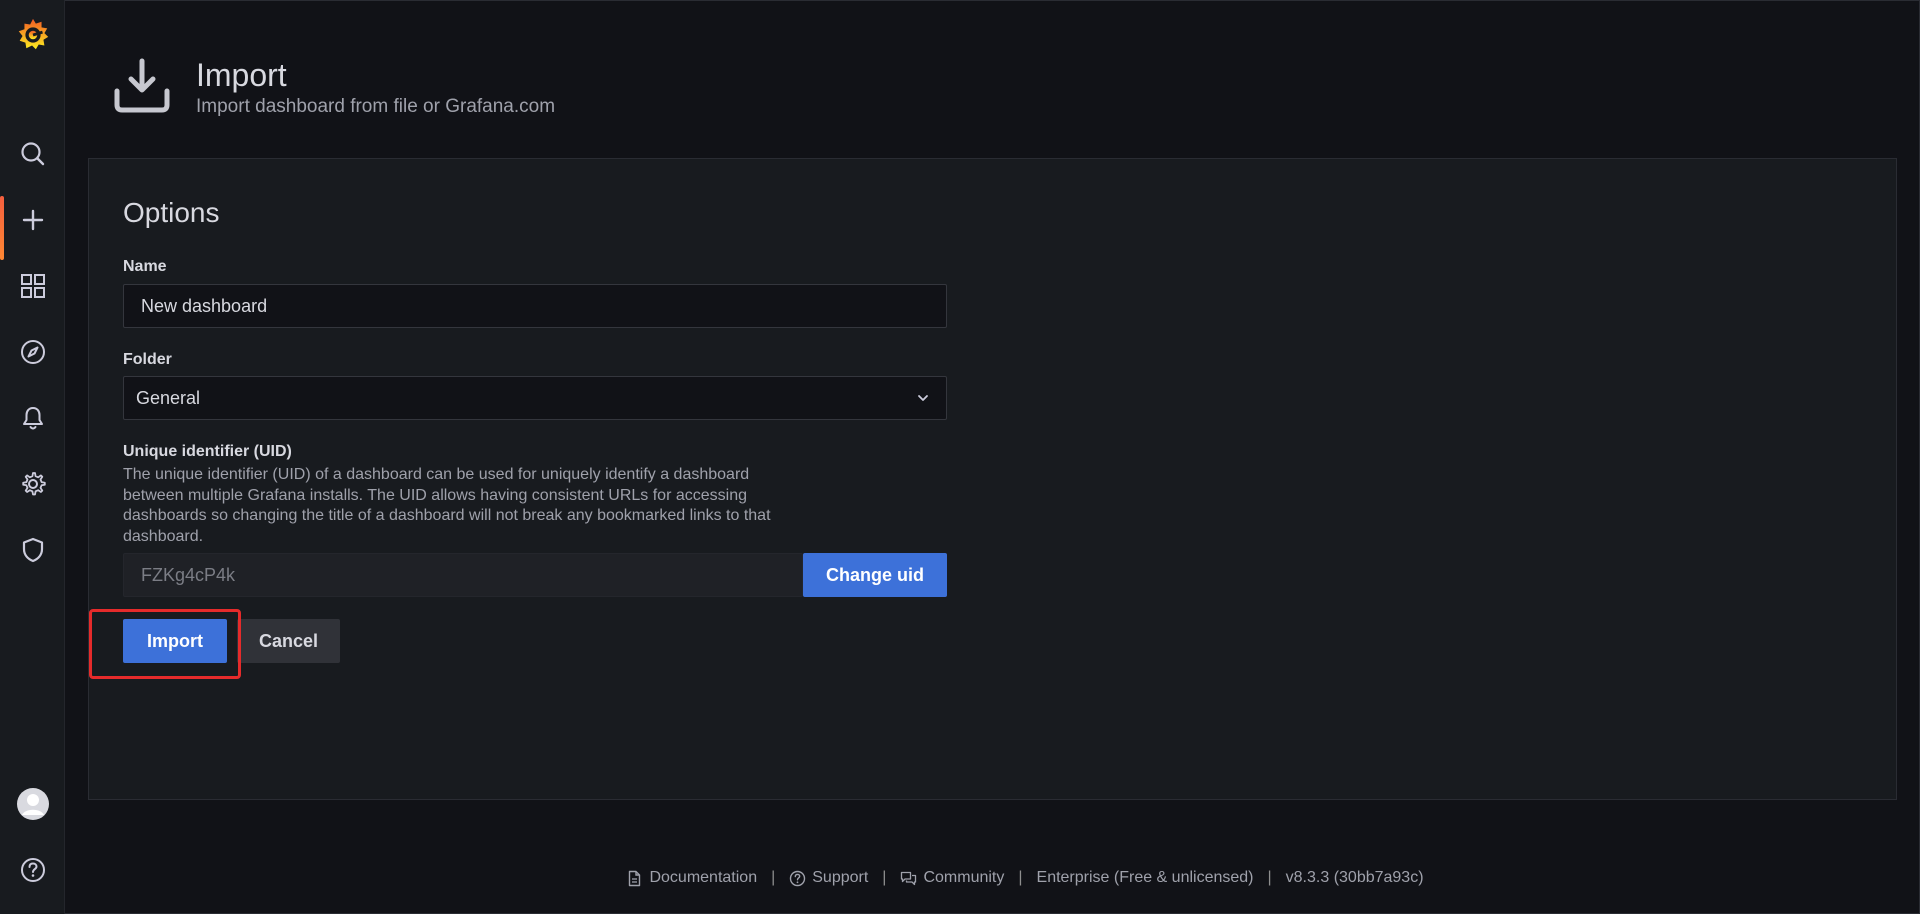 The height and width of the screenshot is (914, 1920). Describe the element at coordinates (535, 398) in the screenshot. I see `folder-select: General` at that location.